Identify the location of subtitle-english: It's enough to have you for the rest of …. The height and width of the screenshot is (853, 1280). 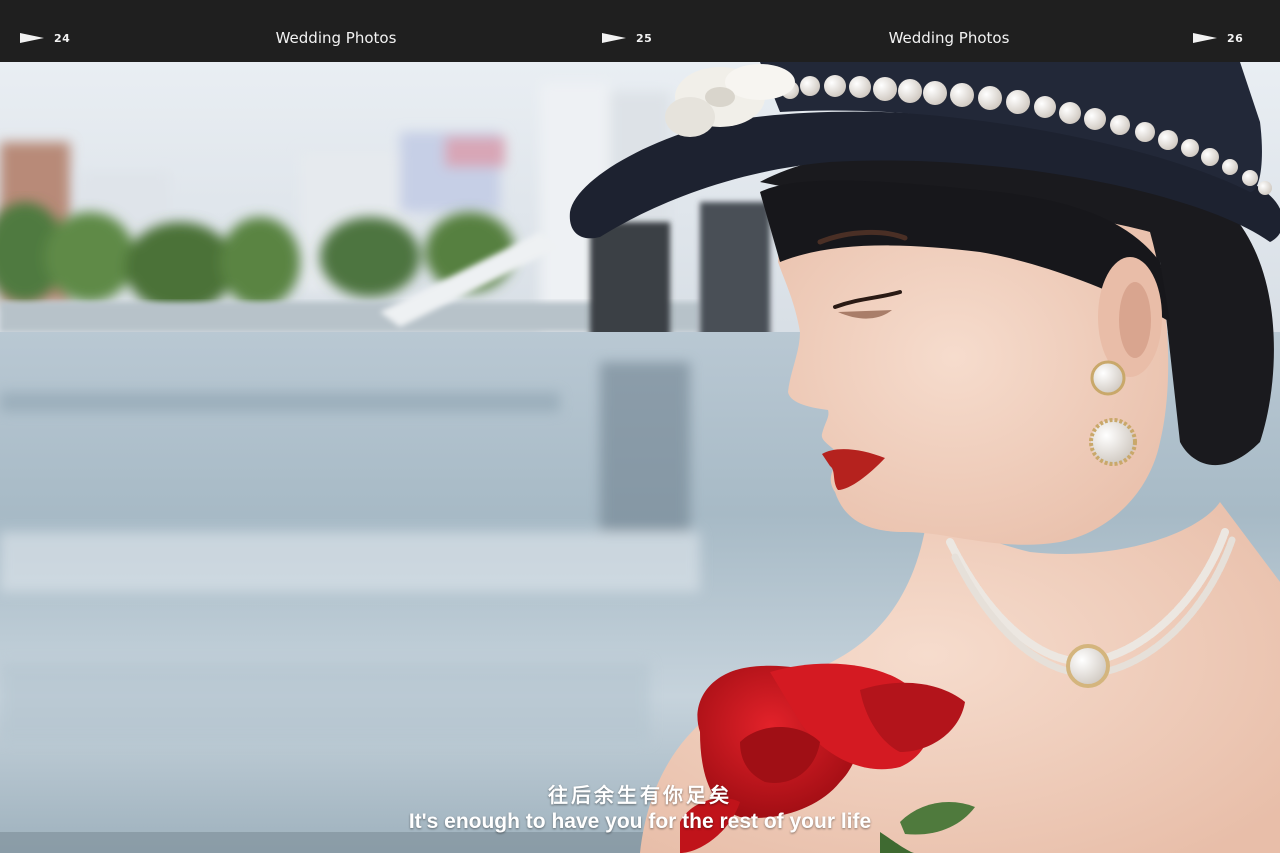
(640, 821).